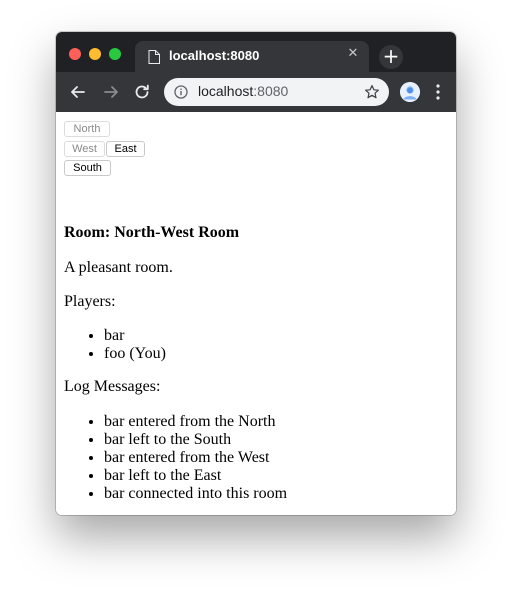 This screenshot has height=595, width=512. What do you see at coordinates (195, 494) in the screenshot?
I see `log-item: bar connected into this room` at bounding box center [195, 494].